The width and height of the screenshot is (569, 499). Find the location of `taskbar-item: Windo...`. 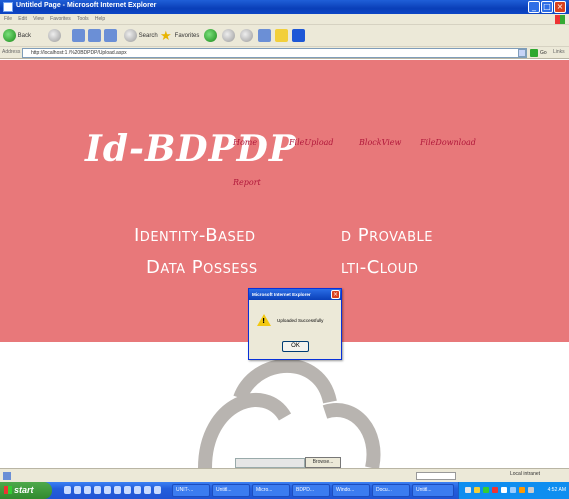

taskbar-item: Windo... is located at coordinates (351, 490).